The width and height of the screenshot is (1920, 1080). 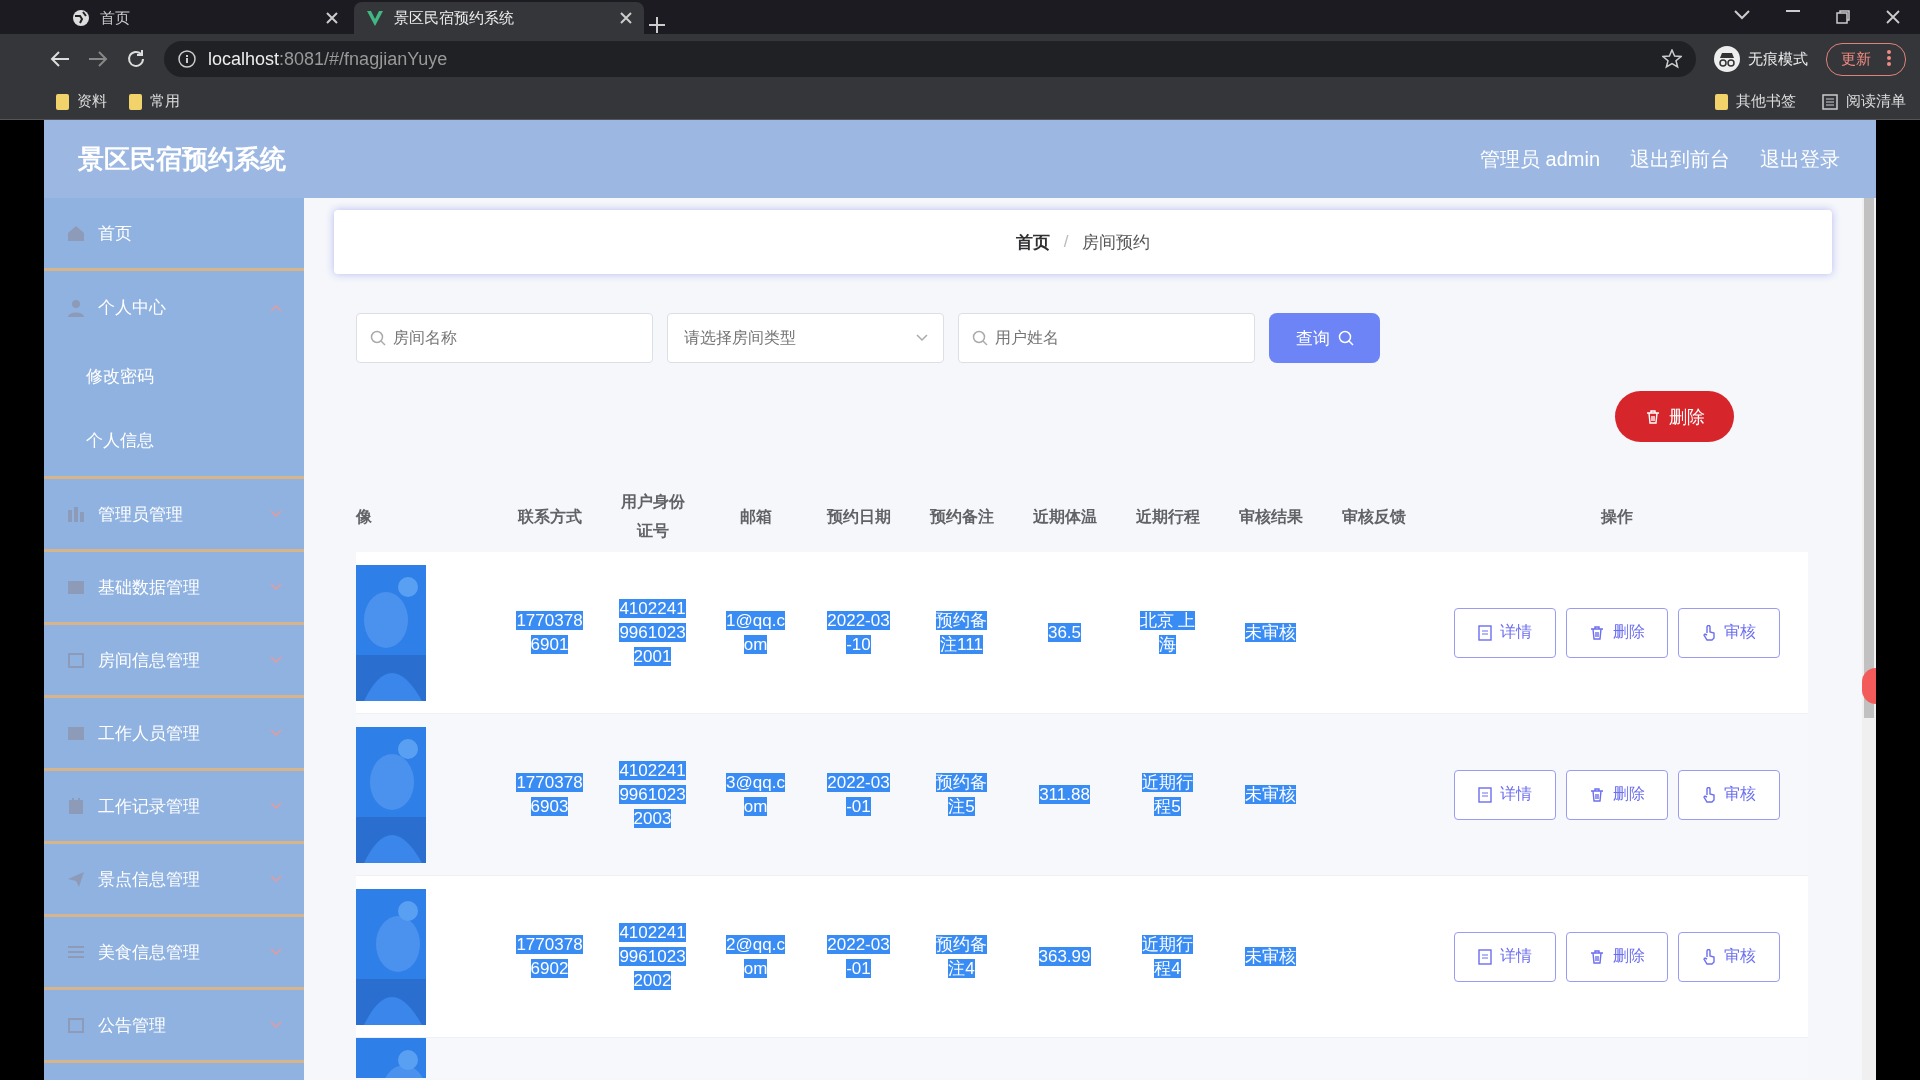 I want to click on v-logo-icon, so click(x=375, y=18).